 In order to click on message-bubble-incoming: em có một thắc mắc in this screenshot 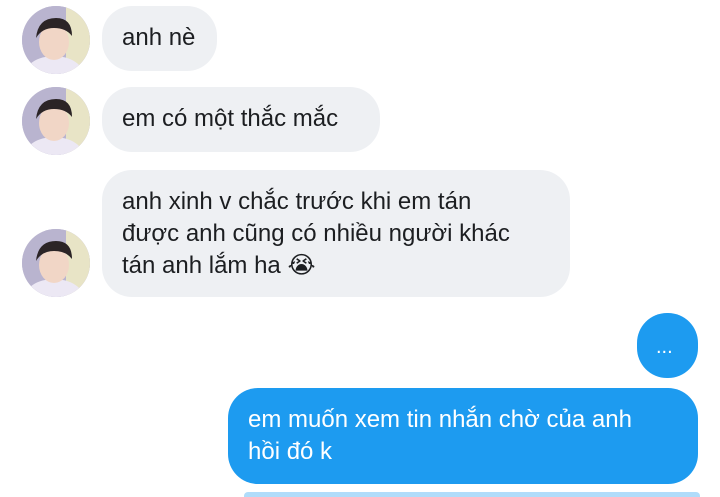, I will do `click(241, 119)`.